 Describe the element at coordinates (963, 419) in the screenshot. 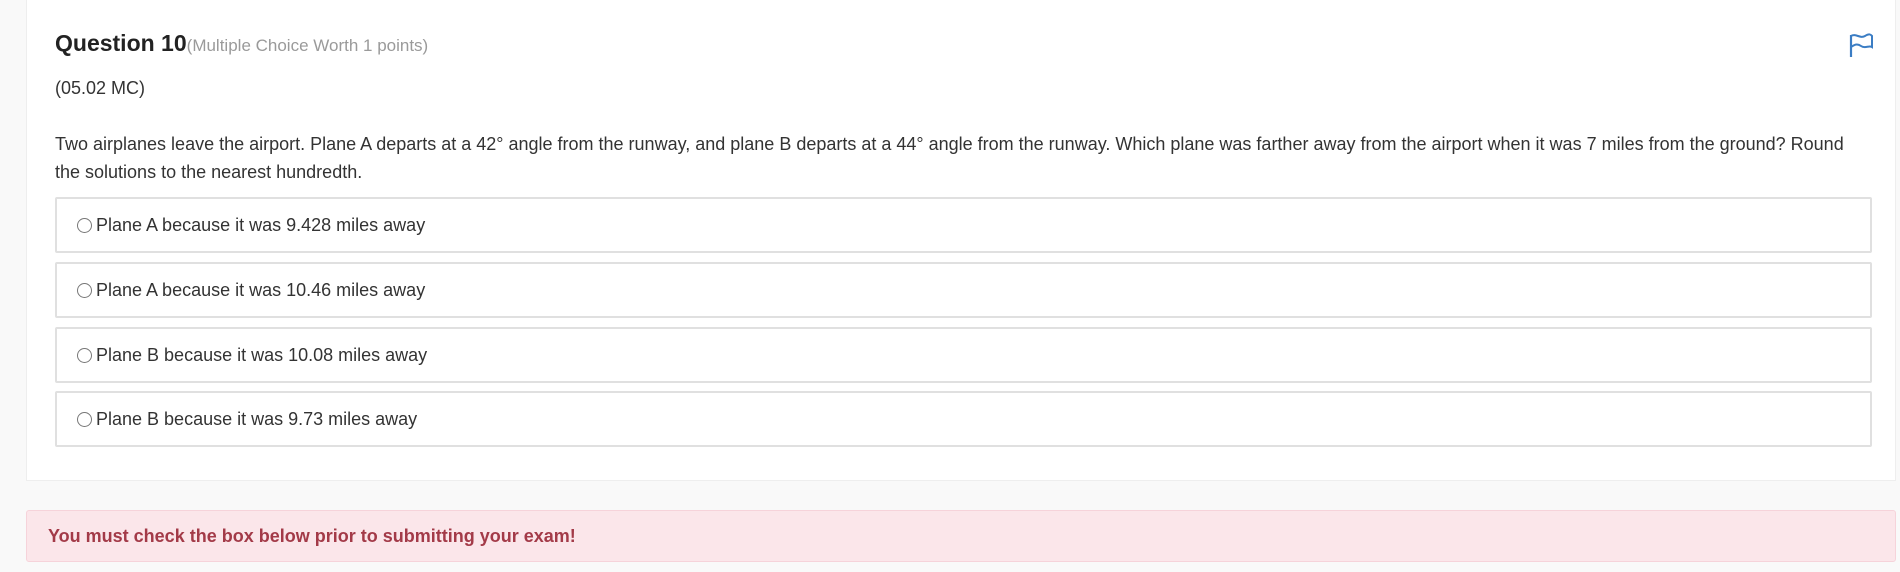

I see `answer-choice-d: Plane B because it was 9.73 miles away` at that location.